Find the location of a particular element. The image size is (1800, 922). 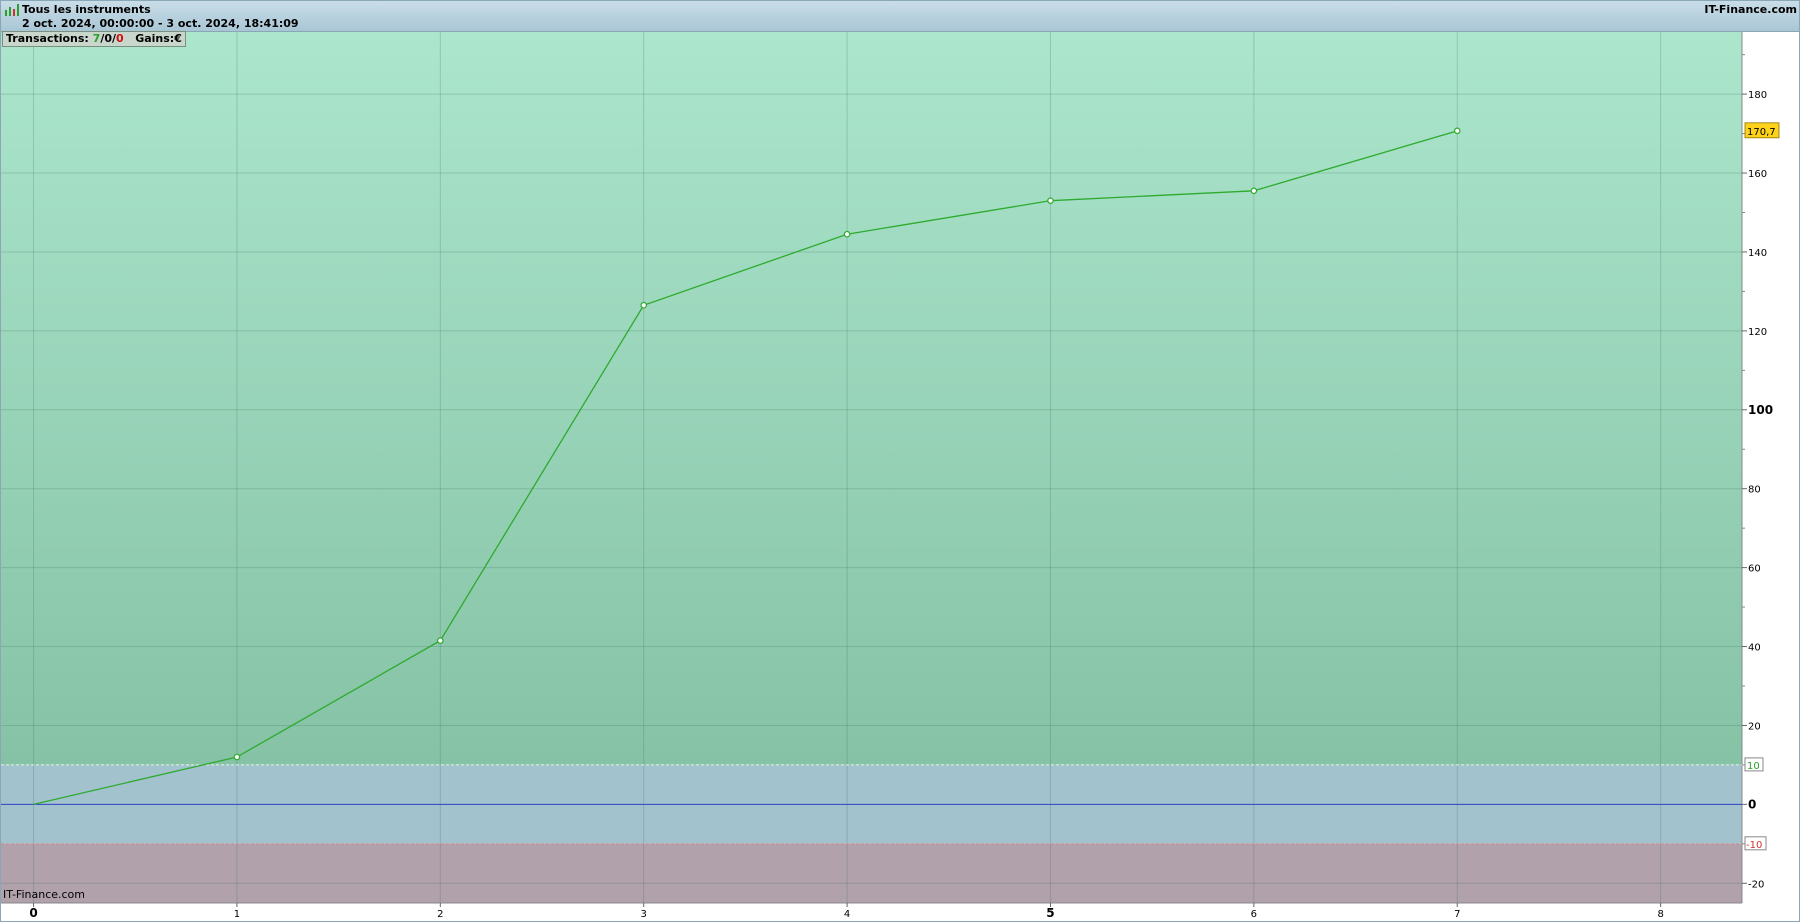

y-tick-label: 160 is located at coordinates (1757, 174).